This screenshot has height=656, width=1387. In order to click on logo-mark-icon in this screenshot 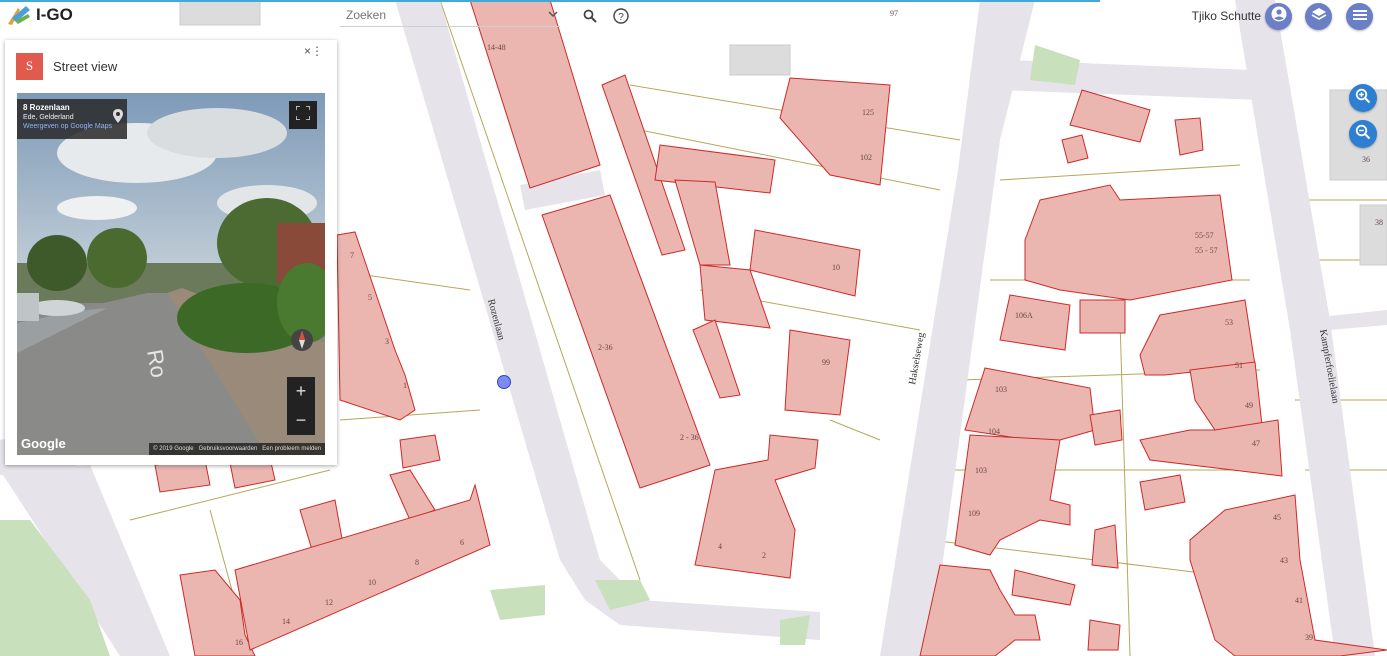, I will do `click(19, 15)`.